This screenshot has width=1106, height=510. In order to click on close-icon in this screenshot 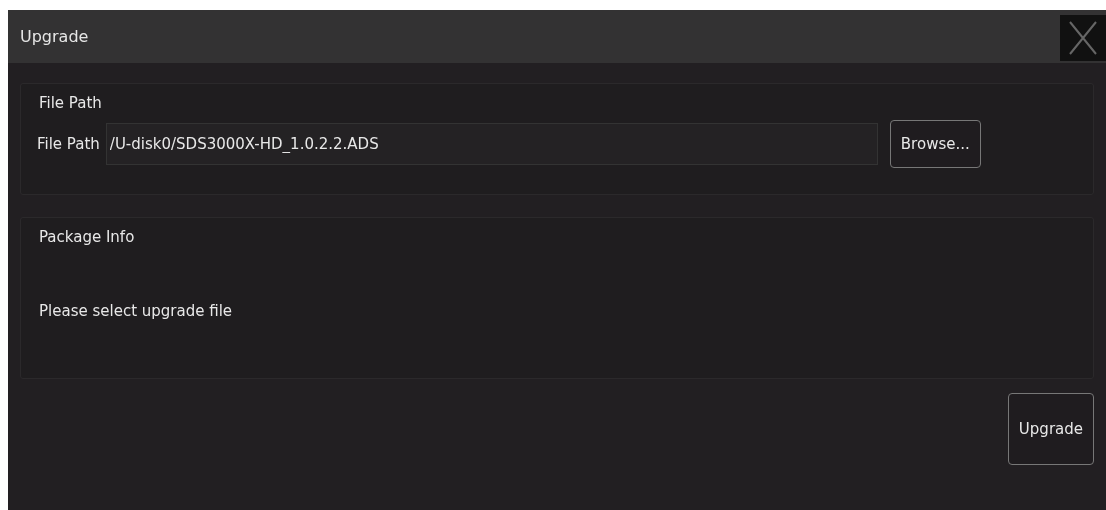, I will do `click(1083, 38)`.